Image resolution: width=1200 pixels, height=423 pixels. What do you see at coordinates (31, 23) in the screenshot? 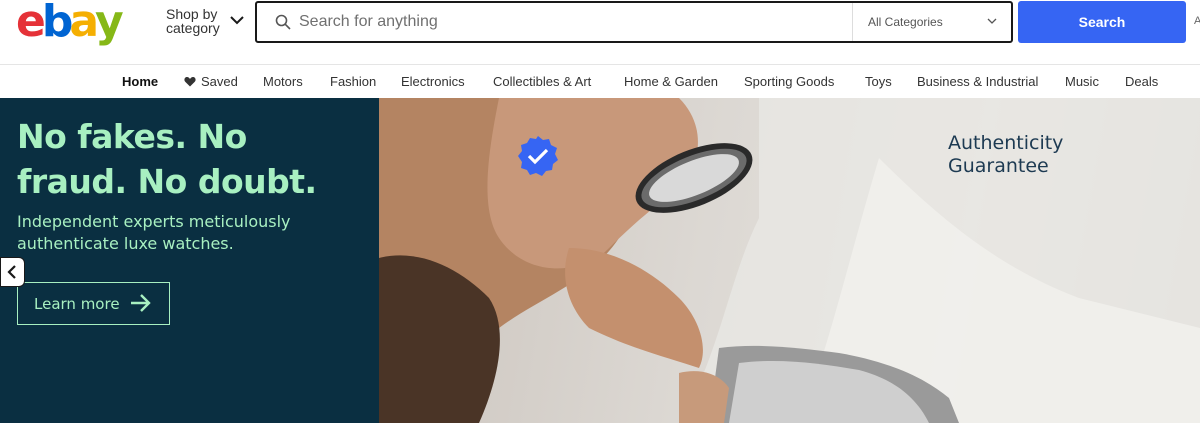
I see `logo-letter-e: e` at bounding box center [31, 23].